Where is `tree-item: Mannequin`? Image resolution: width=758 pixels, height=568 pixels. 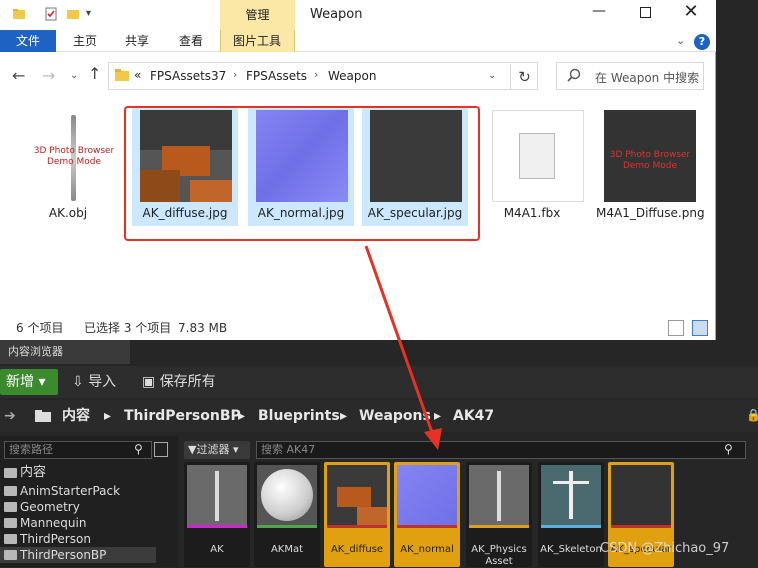 tree-item: Mannequin is located at coordinates (78, 523).